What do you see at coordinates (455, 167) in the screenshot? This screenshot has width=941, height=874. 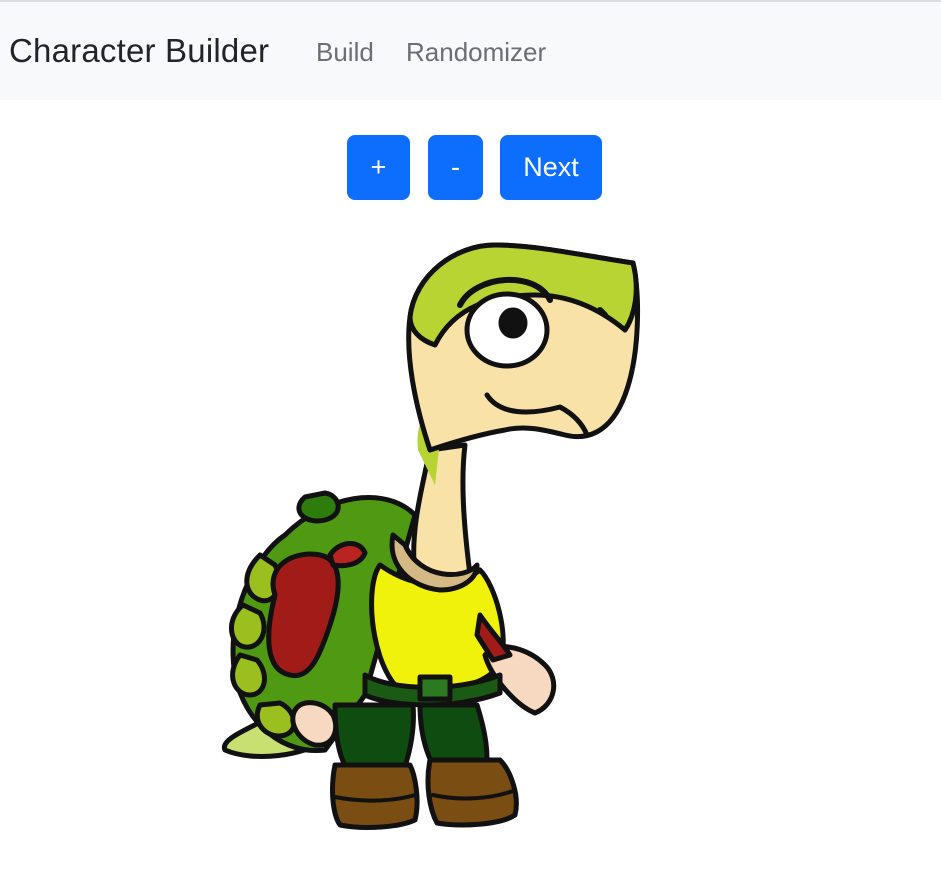 I see `decrease-button: -` at bounding box center [455, 167].